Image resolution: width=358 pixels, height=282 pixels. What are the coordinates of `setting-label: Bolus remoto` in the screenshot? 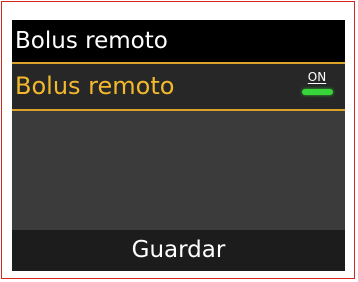 It's located at (95, 86).